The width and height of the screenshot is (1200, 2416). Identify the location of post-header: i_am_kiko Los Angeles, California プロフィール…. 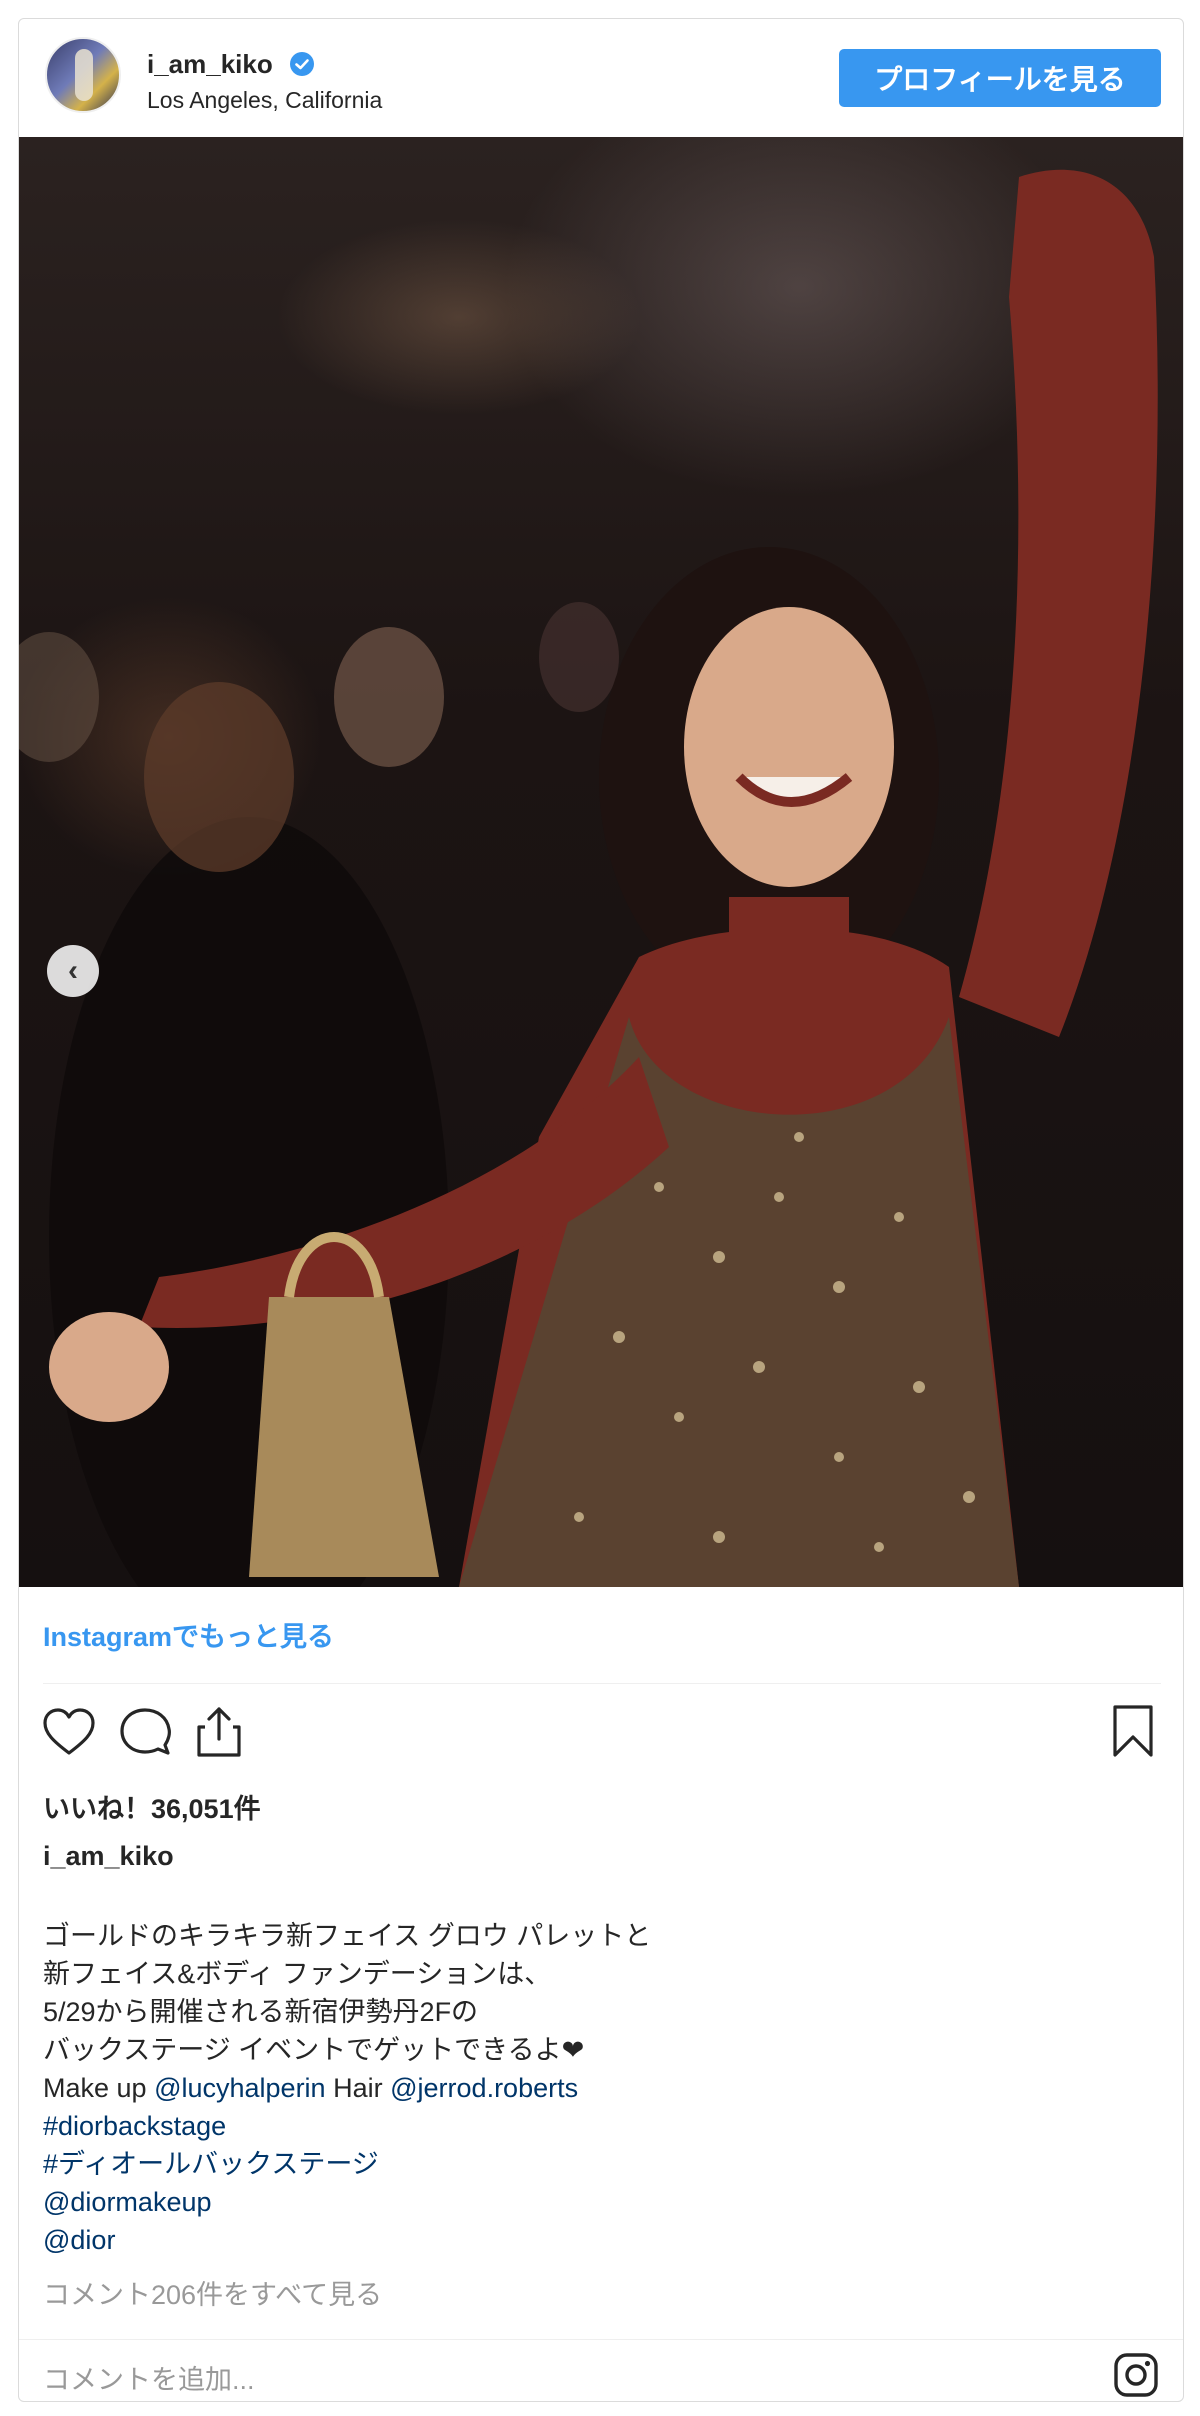
(601, 78).